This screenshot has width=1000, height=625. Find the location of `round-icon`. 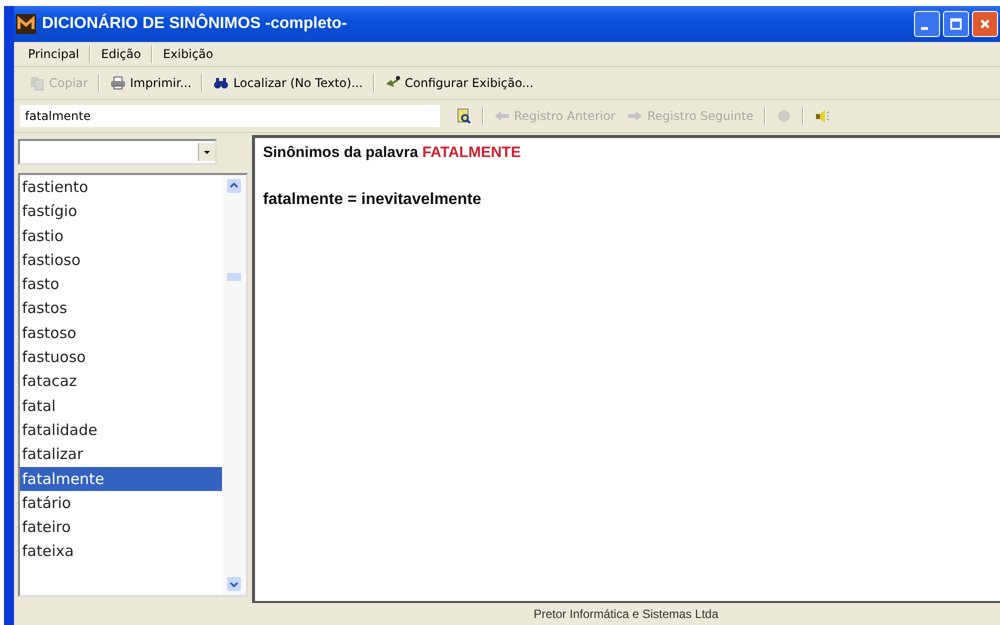

round-icon is located at coordinates (784, 116).